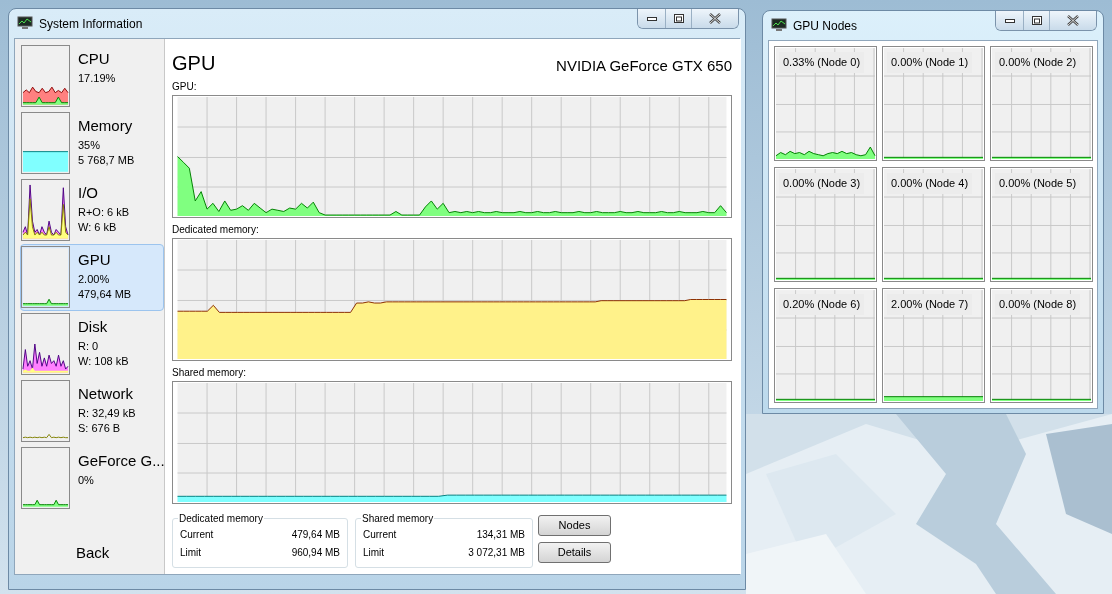 This screenshot has width=1112, height=594. I want to click on item-value: W: 108 kB, so click(103, 361).